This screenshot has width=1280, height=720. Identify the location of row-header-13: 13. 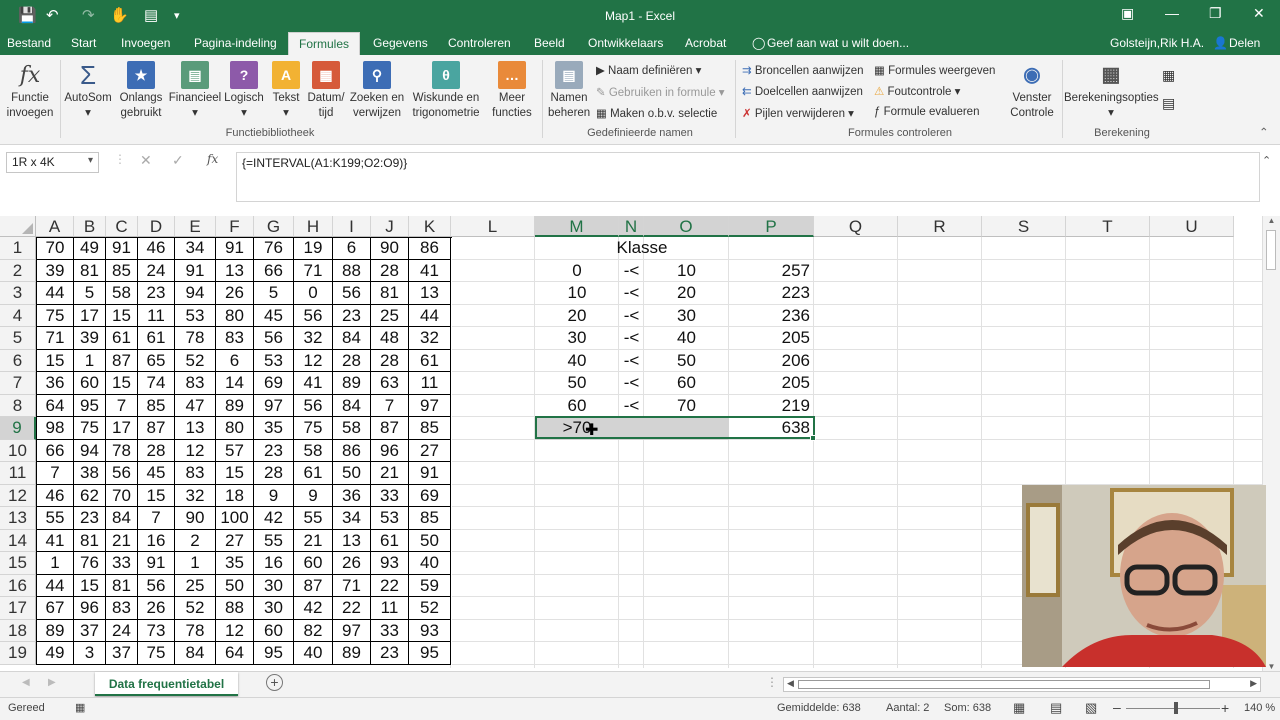
(18, 518).